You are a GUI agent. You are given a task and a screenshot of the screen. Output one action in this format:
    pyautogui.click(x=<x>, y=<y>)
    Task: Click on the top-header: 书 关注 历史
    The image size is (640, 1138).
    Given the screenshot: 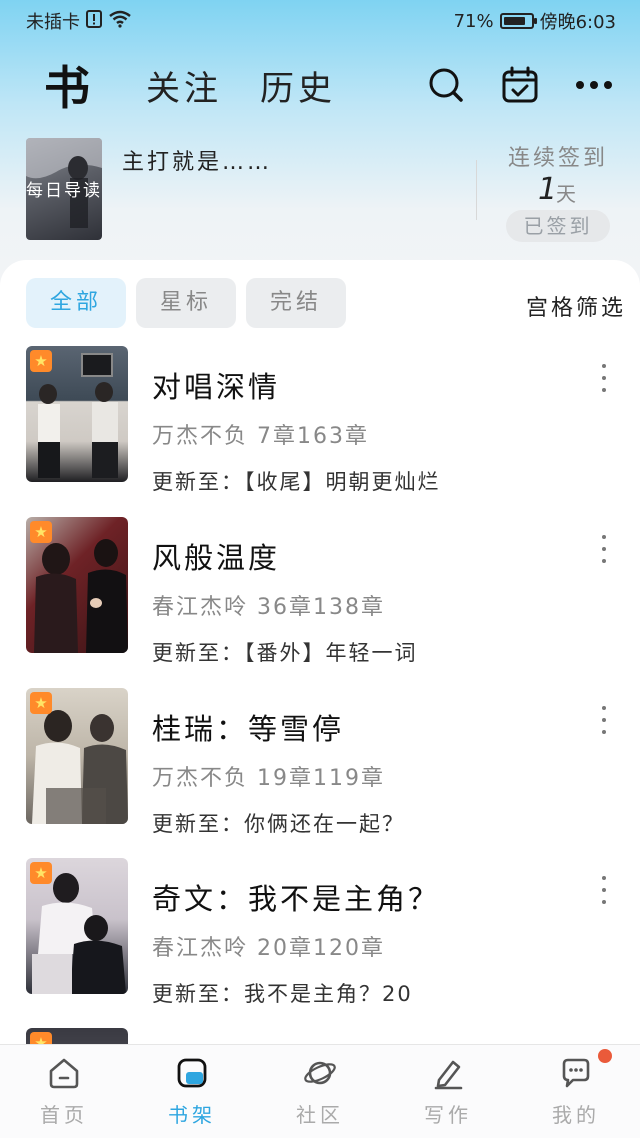 What is the action you would take?
    pyautogui.click(x=320, y=85)
    